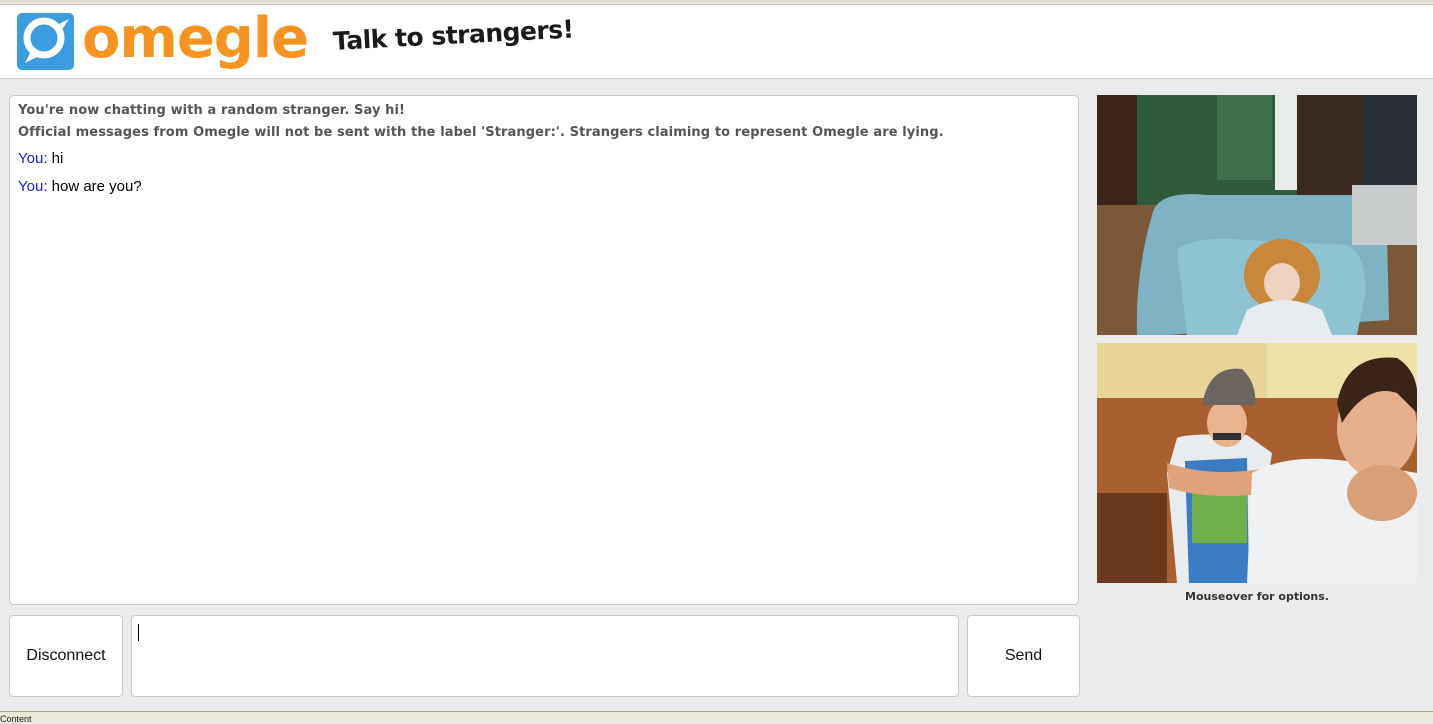 This screenshot has width=1433, height=724. Describe the element at coordinates (545, 656) in the screenshot. I see `message-input` at that location.